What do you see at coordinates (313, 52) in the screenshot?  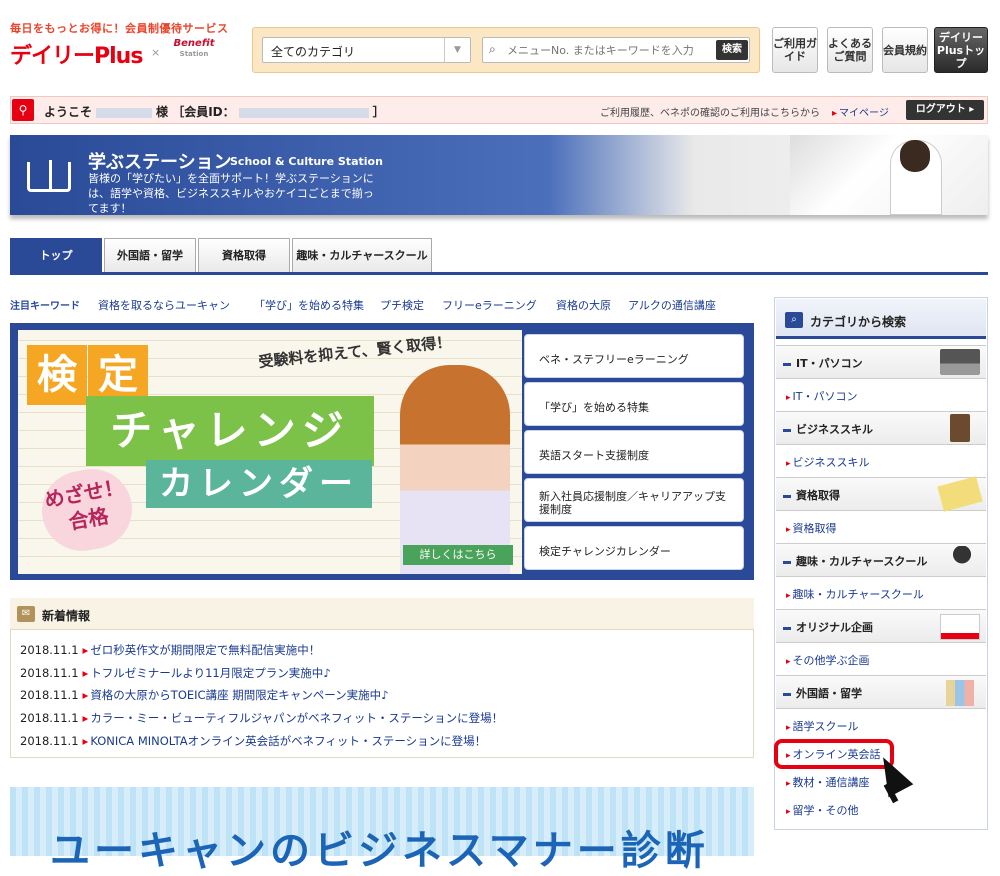 I see `category-select-value: 全てのカテゴリ` at bounding box center [313, 52].